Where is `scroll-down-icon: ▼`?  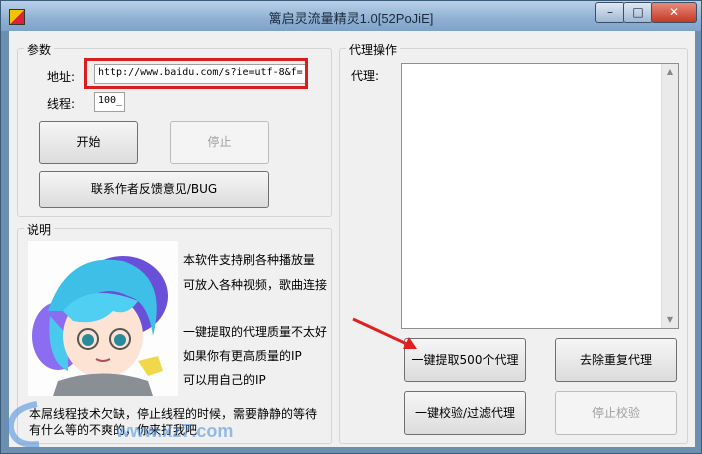
scroll-down-icon: ▼ is located at coordinates (670, 320).